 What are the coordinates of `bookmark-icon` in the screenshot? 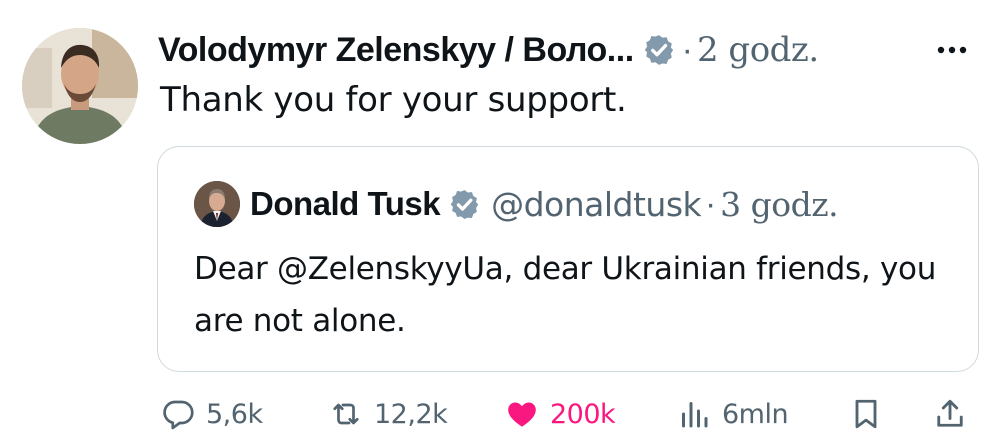 It's located at (866, 414).